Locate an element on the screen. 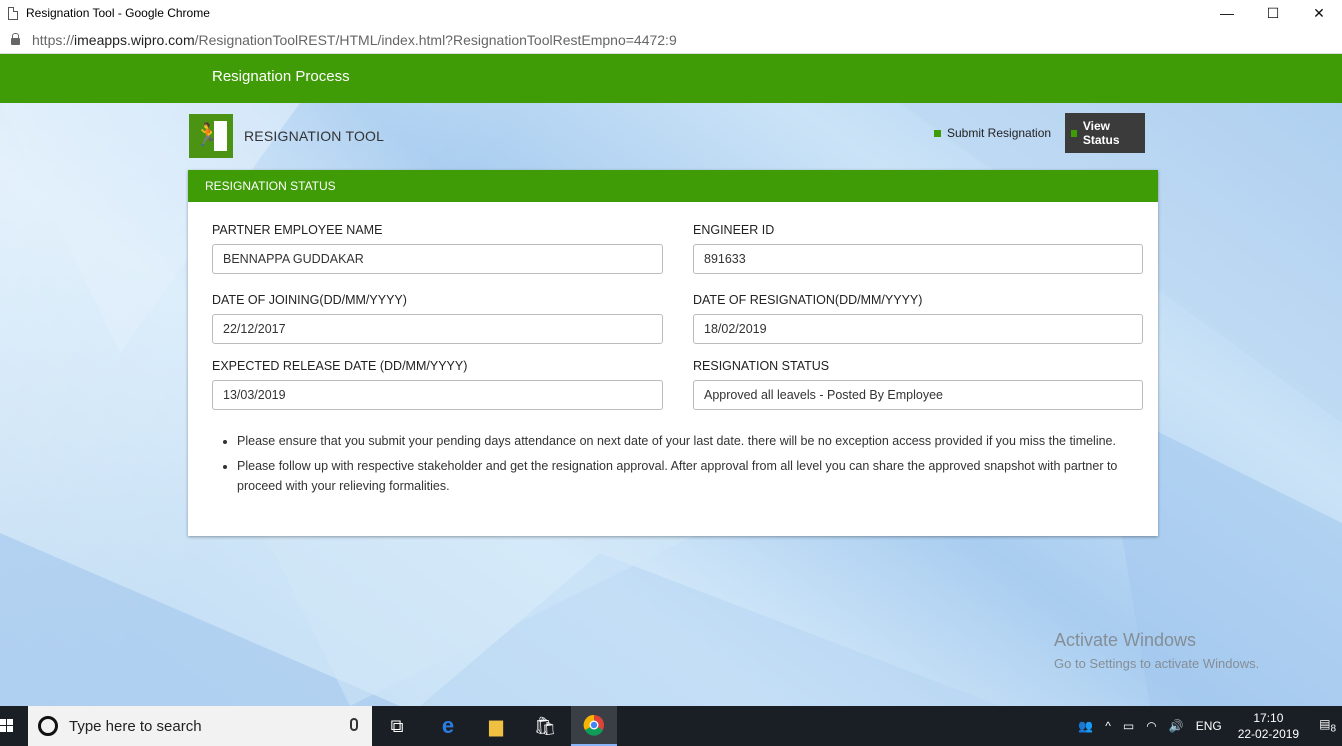 The width and height of the screenshot is (1342, 746). door-icon is located at coordinates (220, 136).